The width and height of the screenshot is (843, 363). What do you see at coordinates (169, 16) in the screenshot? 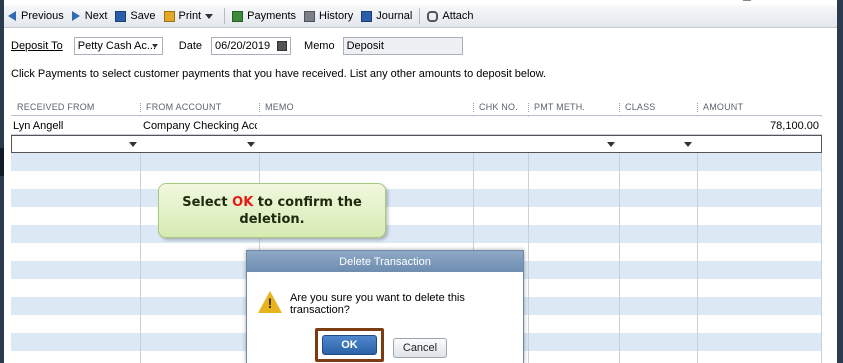
I see `printer-icon` at bounding box center [169, 16].